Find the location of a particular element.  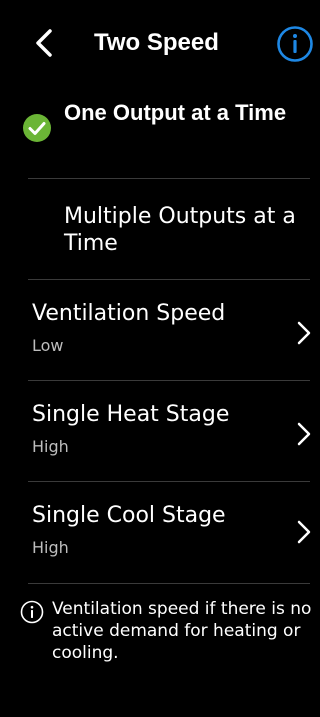

option-label: One Output at a Time is located at coordinates (175, 112).